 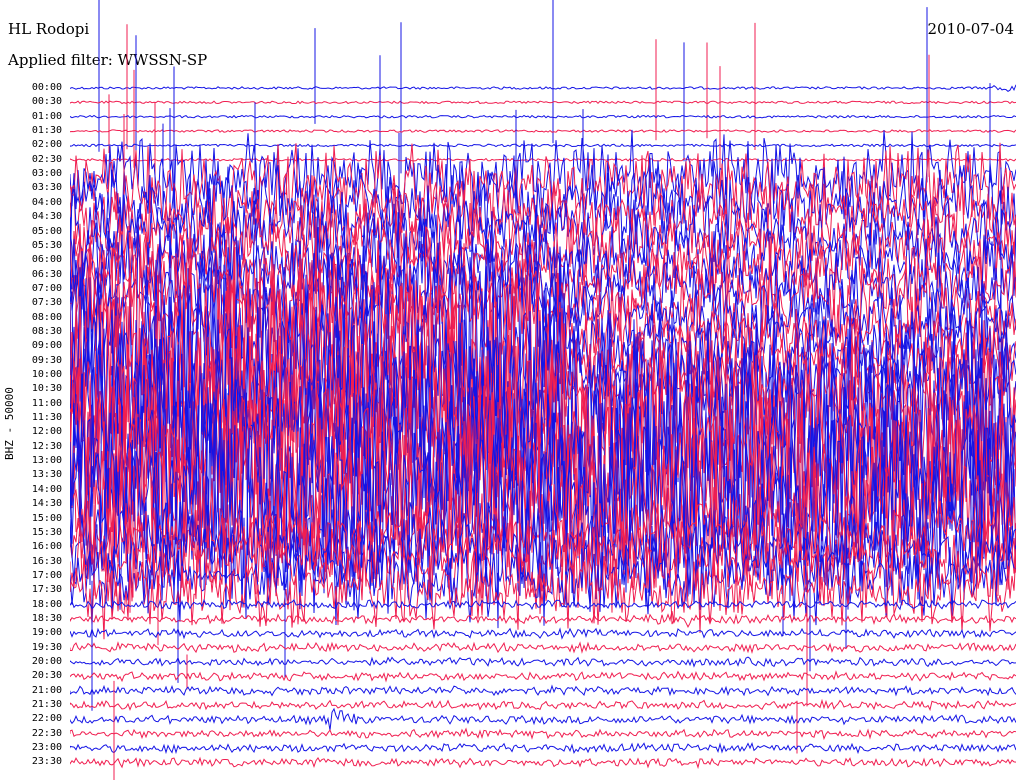 What do you see at coordinates (46, 762) in the screenshot?
I see `trace-time-label: 23:30` at bounding box center [46, 762].